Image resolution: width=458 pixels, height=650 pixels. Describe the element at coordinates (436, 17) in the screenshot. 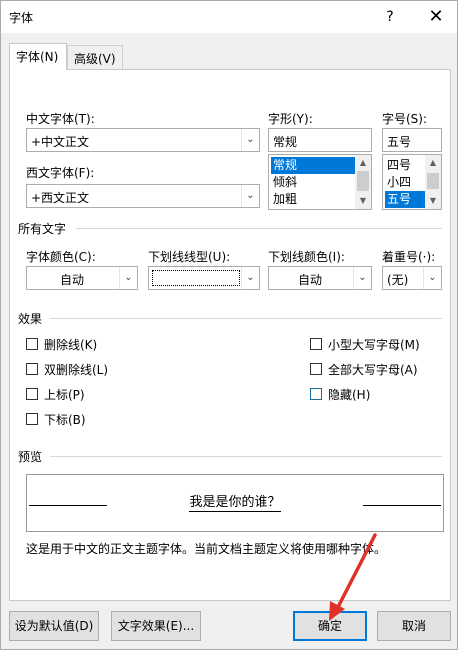

I see `close-icon: ✕` at that location.